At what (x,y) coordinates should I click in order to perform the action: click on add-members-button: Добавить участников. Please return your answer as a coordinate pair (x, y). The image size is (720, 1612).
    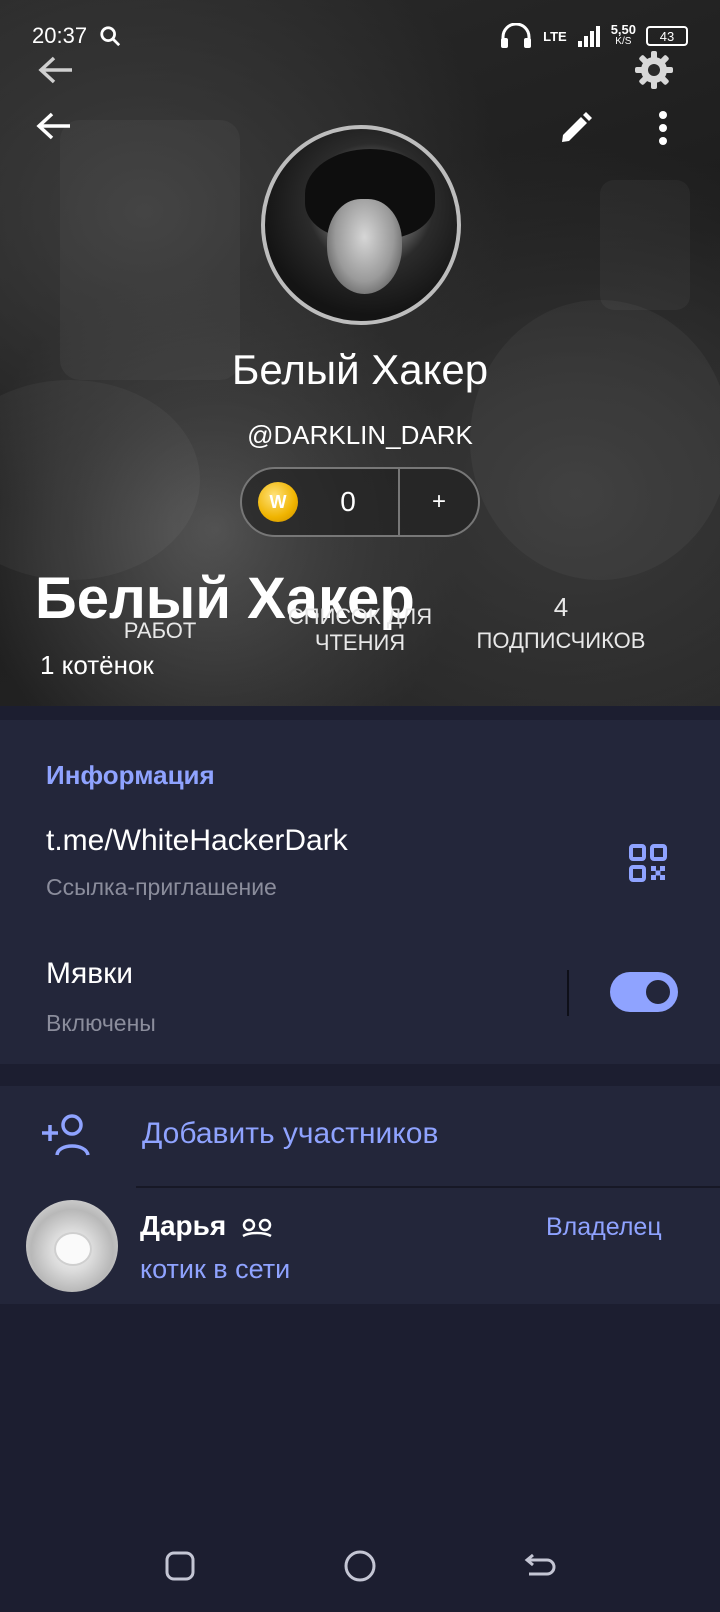
    Looking at the image, I should click on (290, 1134).